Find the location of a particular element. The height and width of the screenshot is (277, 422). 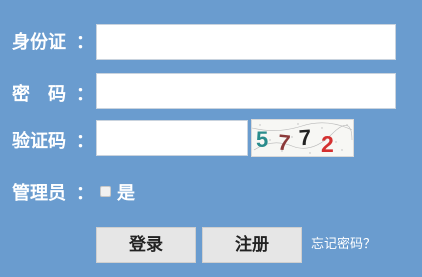

admin-checkbox is located at coordinates (105, 191).